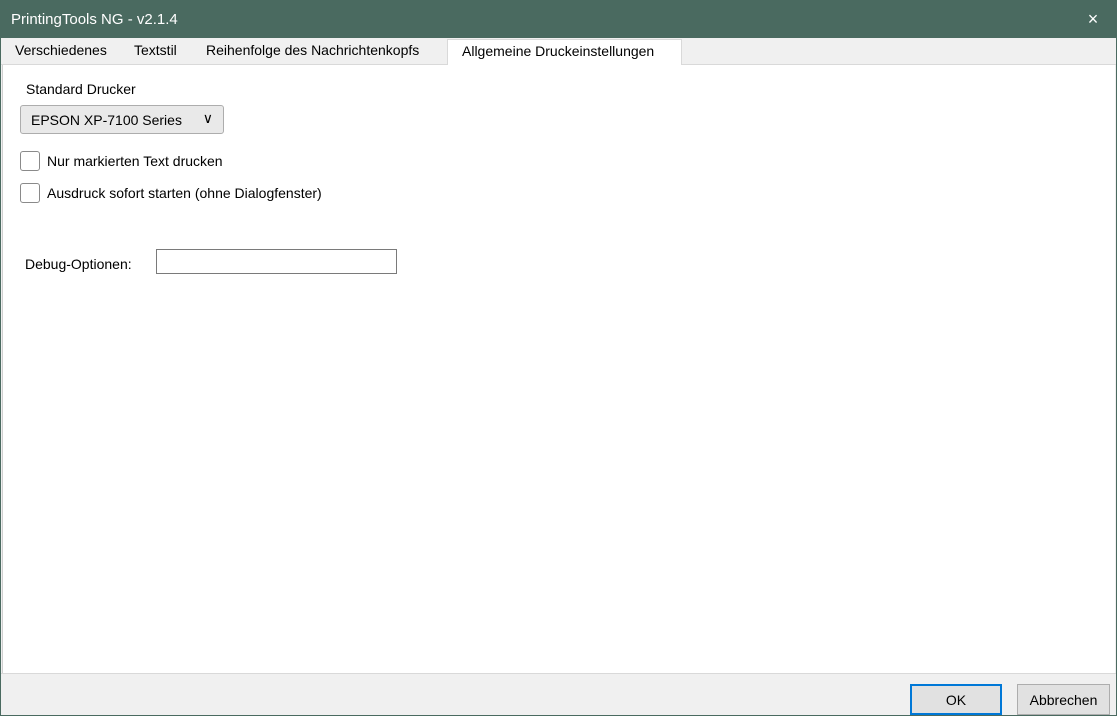 The width and height of the screenshot is (1117, 716). What do you see at coordinates (61, 53) in the screenshot?
I see `tab-verschiedenes: Verschiedenes` at bounding box center [61, 53].